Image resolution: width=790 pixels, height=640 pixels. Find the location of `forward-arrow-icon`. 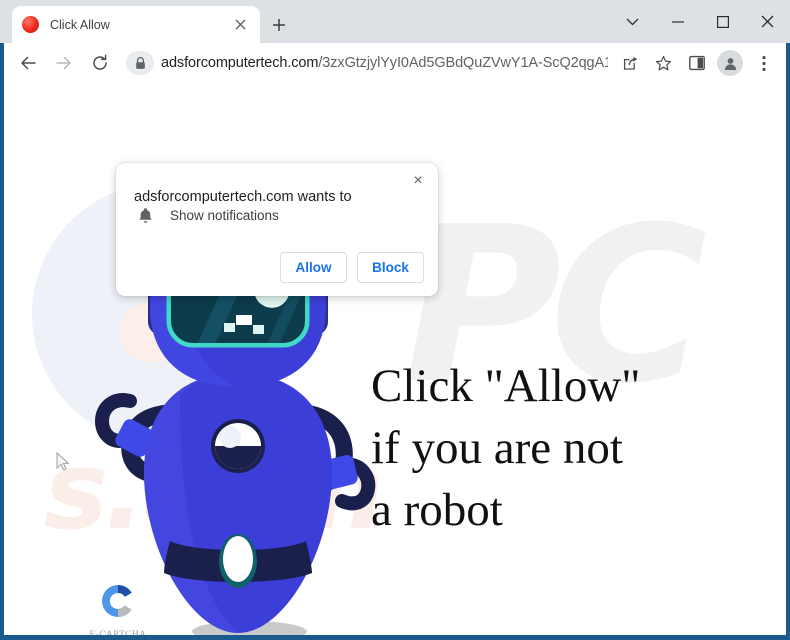

forward-arrow-icon is located at coordinates (64, 63).